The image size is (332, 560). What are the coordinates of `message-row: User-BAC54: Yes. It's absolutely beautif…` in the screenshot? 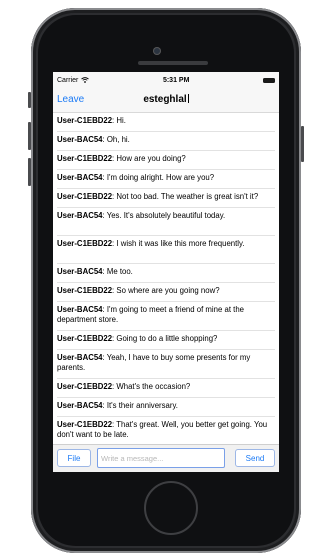 It's located at (166, 222).